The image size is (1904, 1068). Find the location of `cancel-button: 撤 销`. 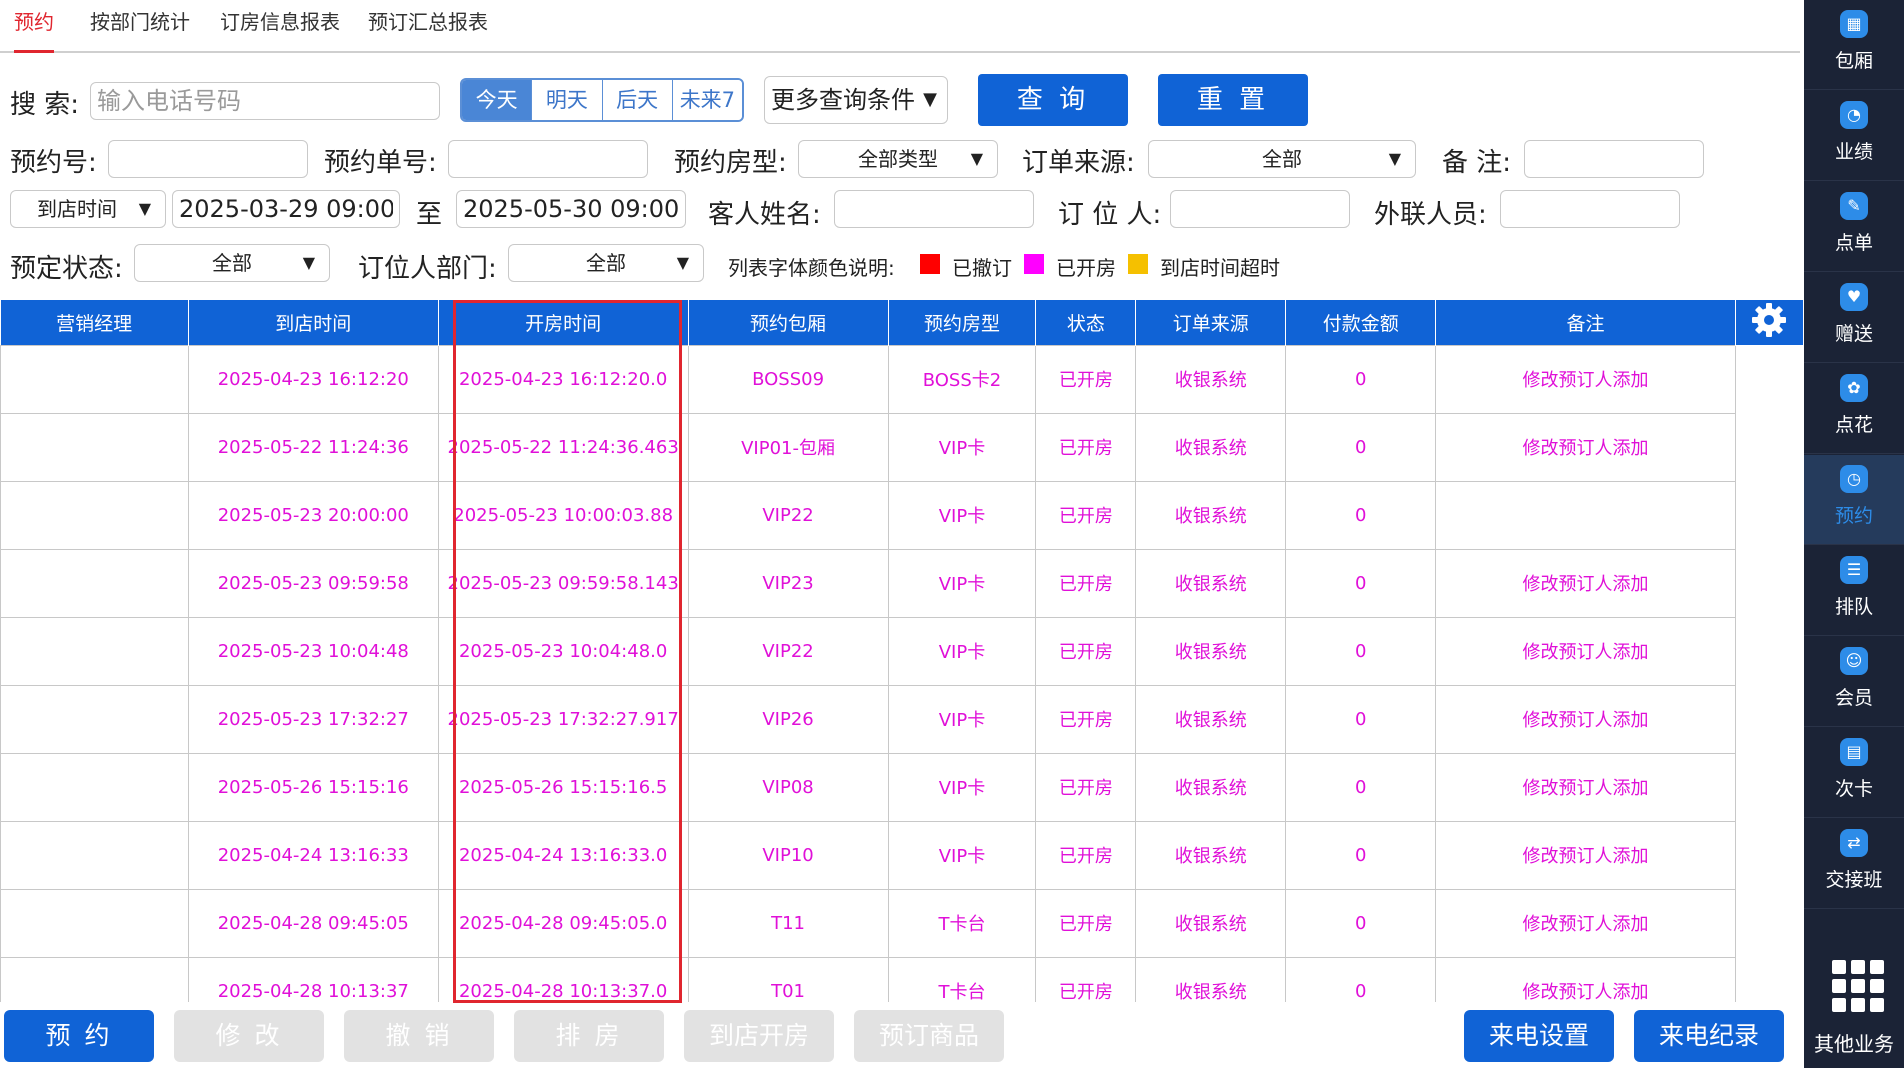

cancel-button: 撤 销 is located at coordinates (419, 1036).